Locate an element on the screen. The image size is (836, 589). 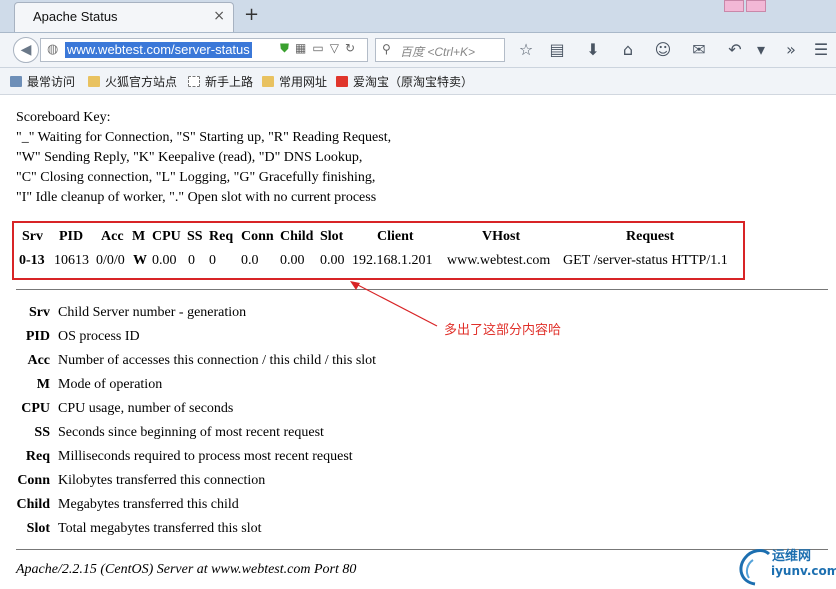
definition-text: Total megabytes transferred this slot is located at coordinates (160, 528).